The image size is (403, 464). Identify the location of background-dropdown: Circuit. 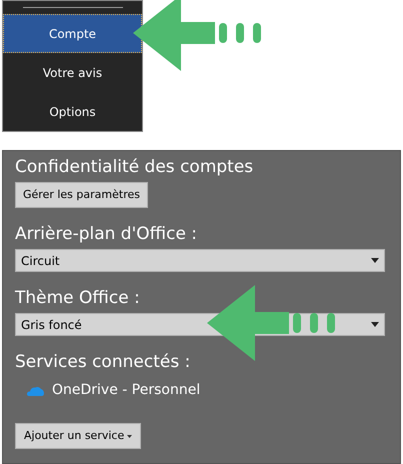
(200, 260).